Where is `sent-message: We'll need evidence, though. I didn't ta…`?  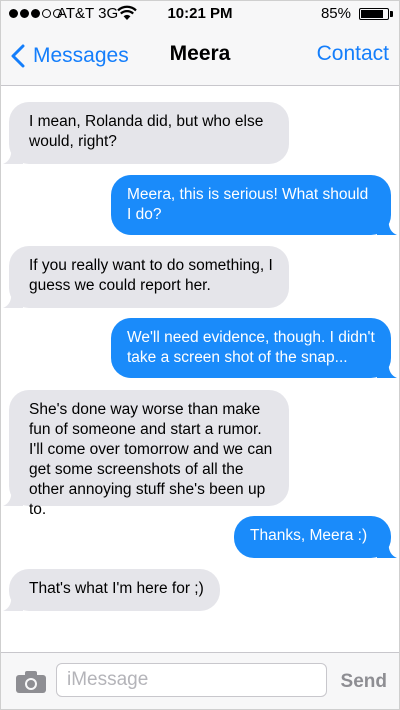
sent-message: We'll need evidence, though. I didn't ta… is located at coordinates (254, 348).